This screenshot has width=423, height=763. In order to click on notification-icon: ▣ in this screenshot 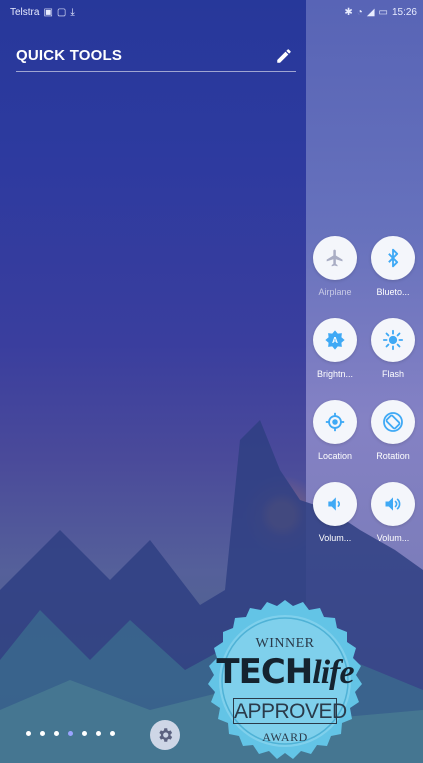, I will do `click(48, 12)`.